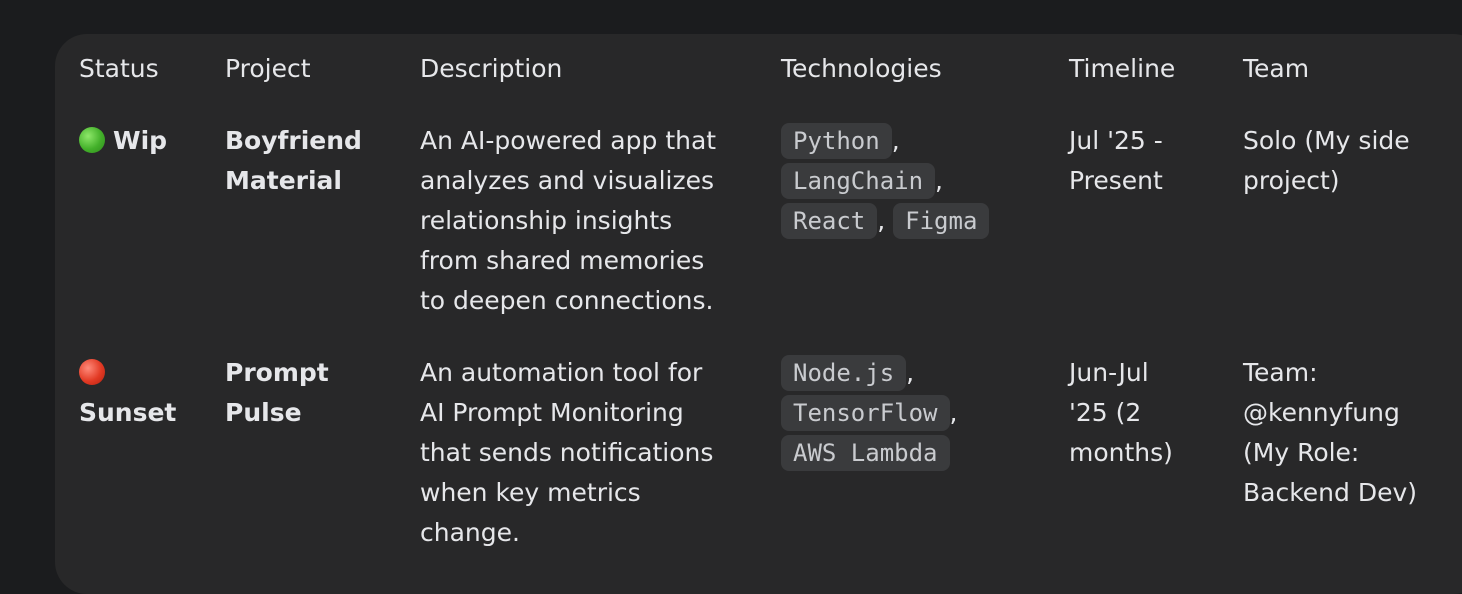 The image size is (1462, 594). I want to click on team-line: Solo (My side, so click(1326, 140).